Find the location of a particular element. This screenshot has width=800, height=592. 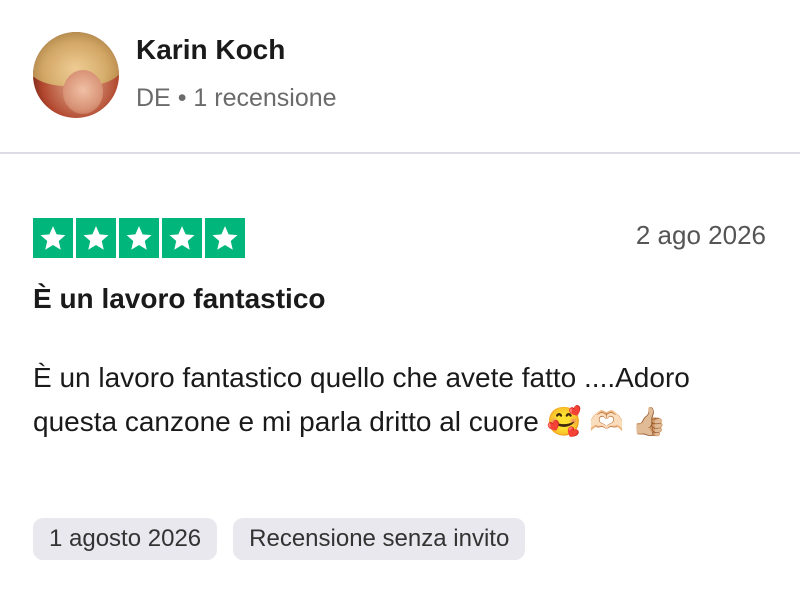

review-tags: 1 agosto 2026 Recensione senza invito is located at coordinates (279, 539).